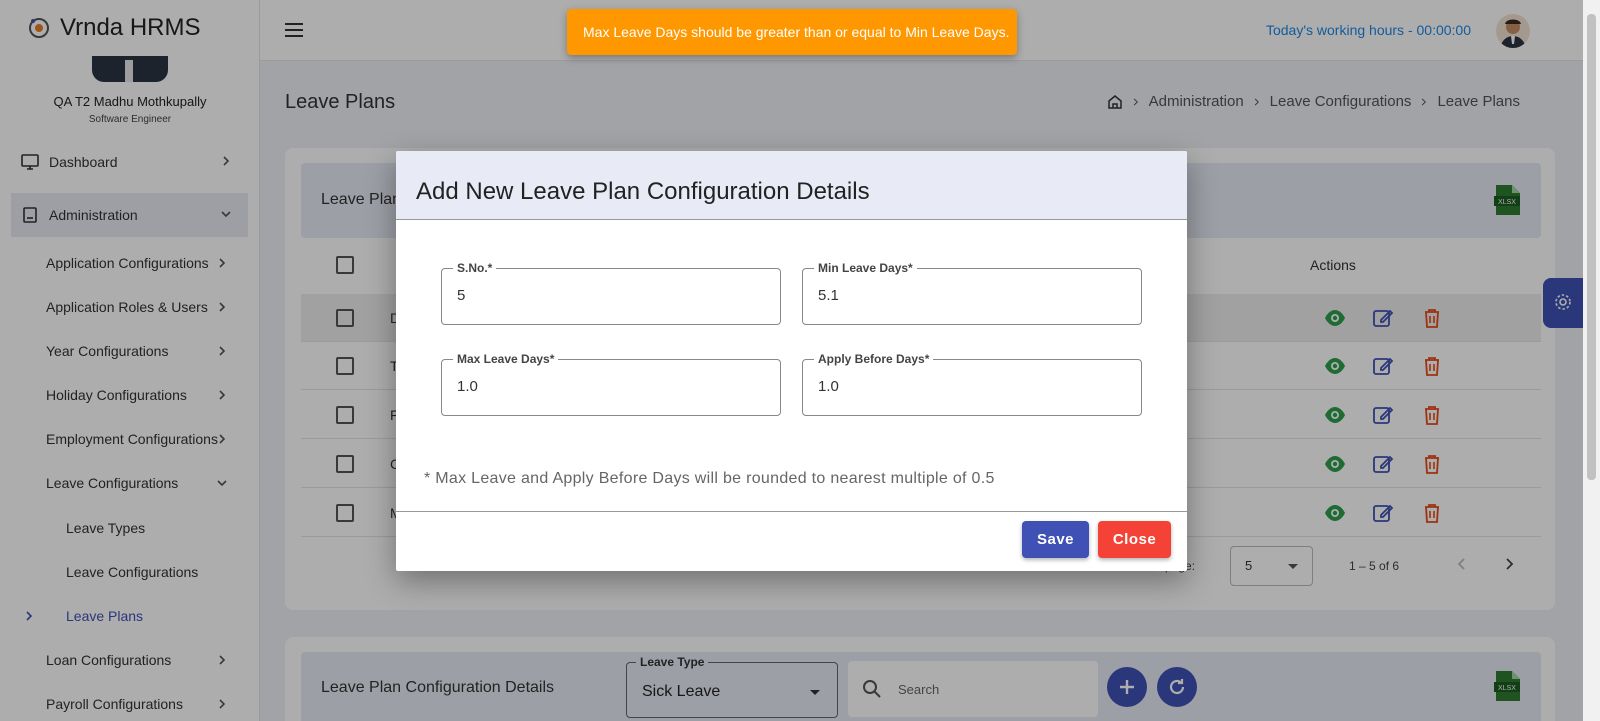 The height and width of the screenshot is (721, 1600). I want to click on close-button: Close, so click(1134, 539).